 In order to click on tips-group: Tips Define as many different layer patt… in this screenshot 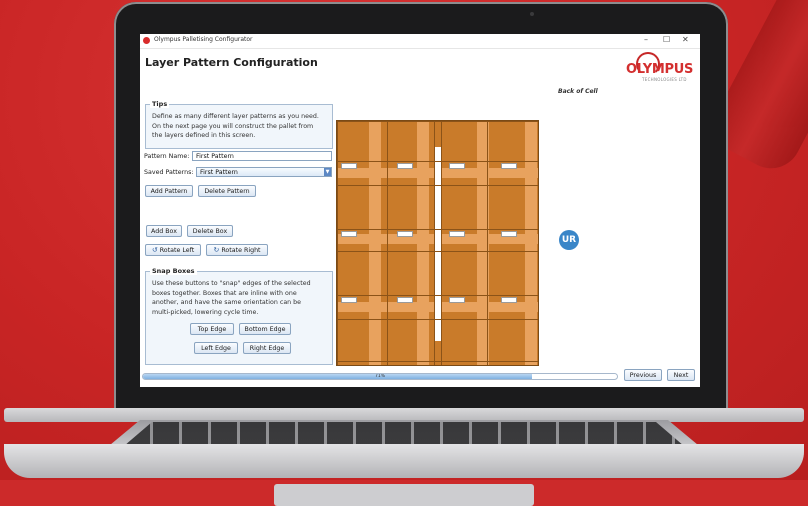, I will do `click(239, 124)`.